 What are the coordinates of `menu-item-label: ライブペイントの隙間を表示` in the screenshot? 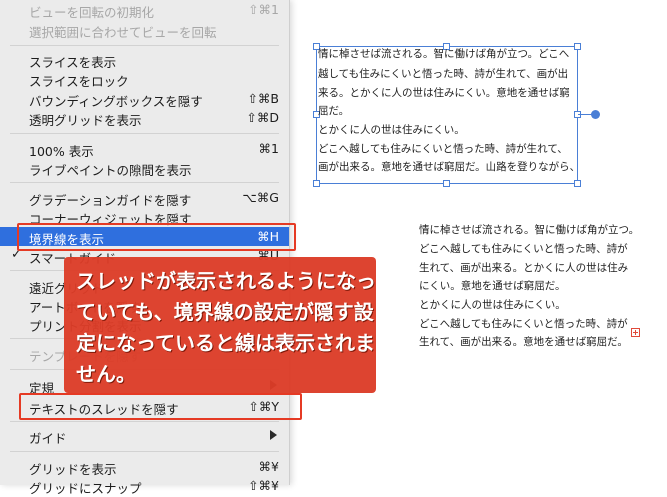 It's located at (110, 170).